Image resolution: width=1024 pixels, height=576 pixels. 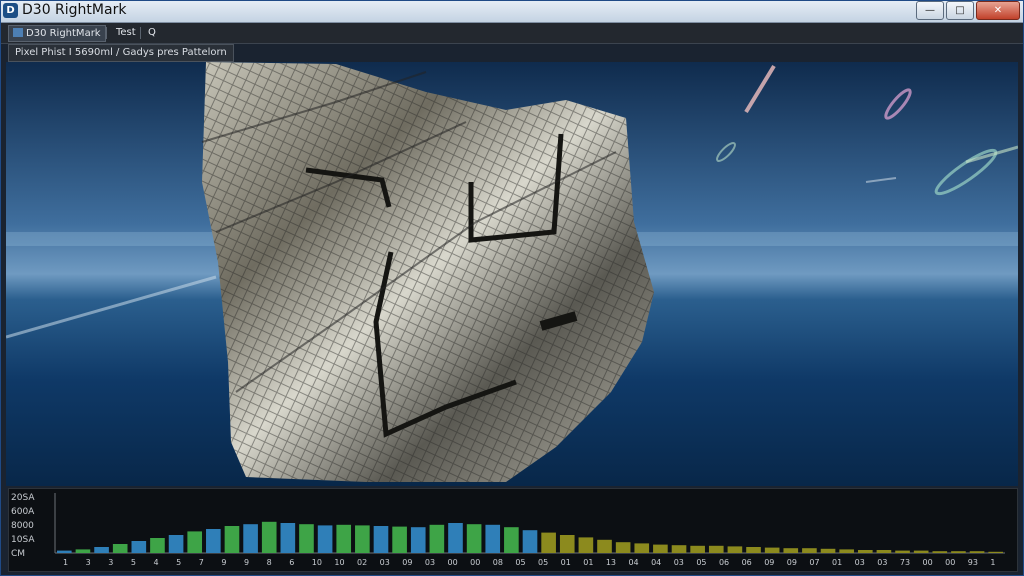 What do you see at coordinates (10, 10) in the screenshot?
I see `app-logo-icon: D` at bounding box center [10, 10].